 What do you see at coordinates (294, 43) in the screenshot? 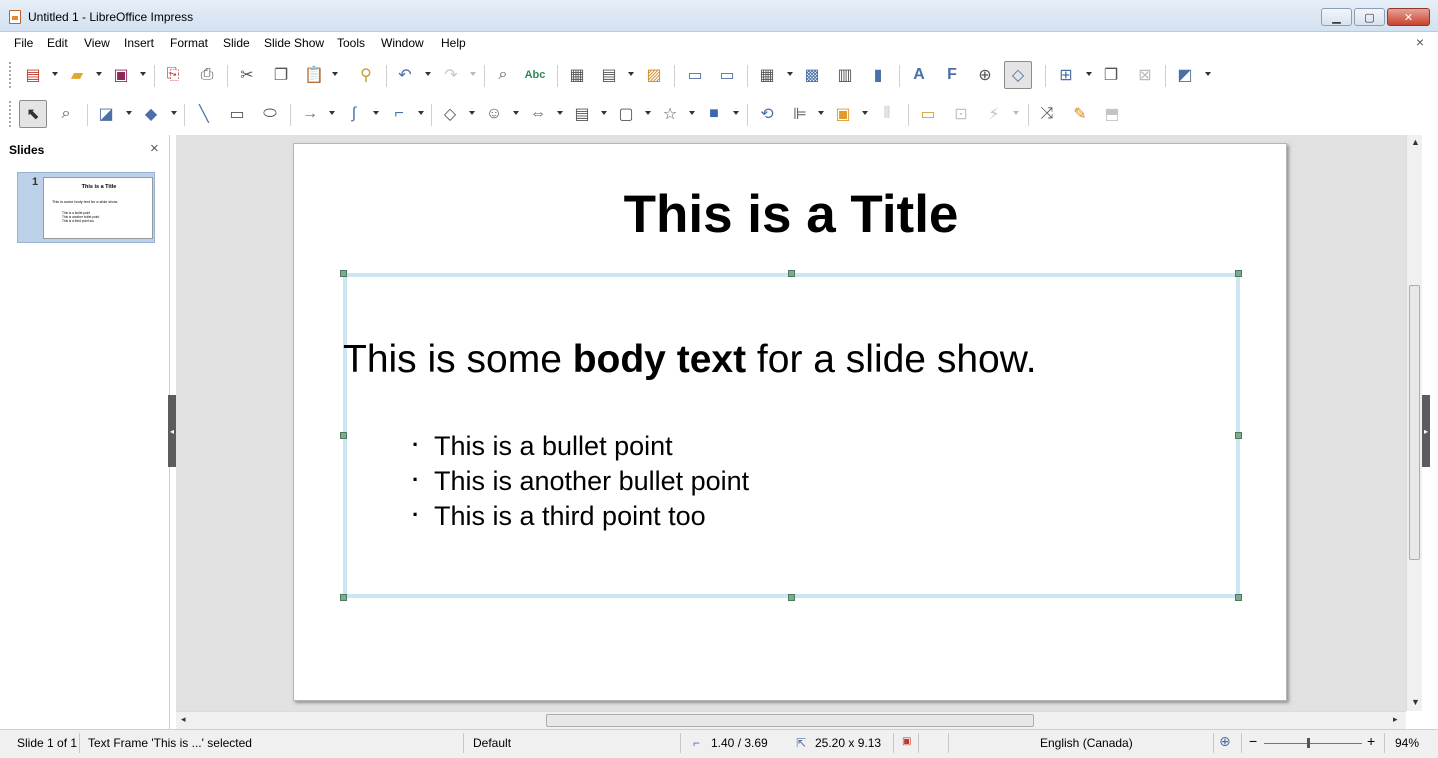
I see `menu-slide-show: Slide Show` at bounding box center [294, 43].